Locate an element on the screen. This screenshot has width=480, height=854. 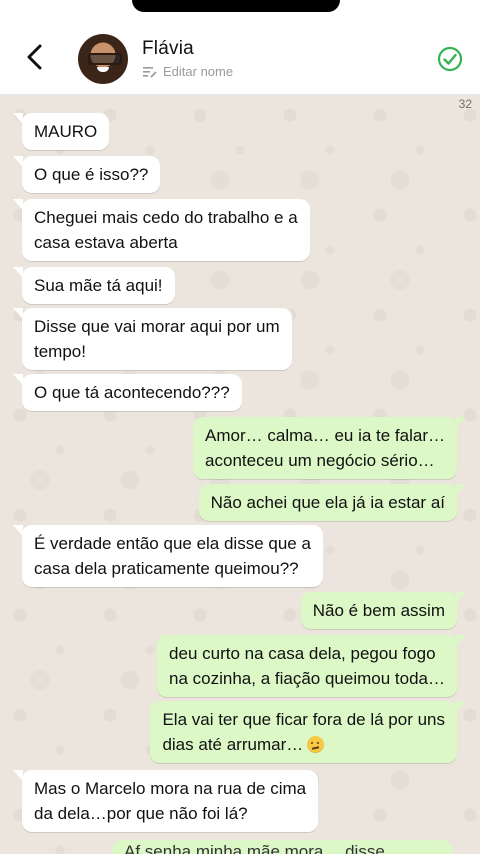
message-line: Ela vai ter que ficar fora de lá por uns is located at coordinates (303, 719).